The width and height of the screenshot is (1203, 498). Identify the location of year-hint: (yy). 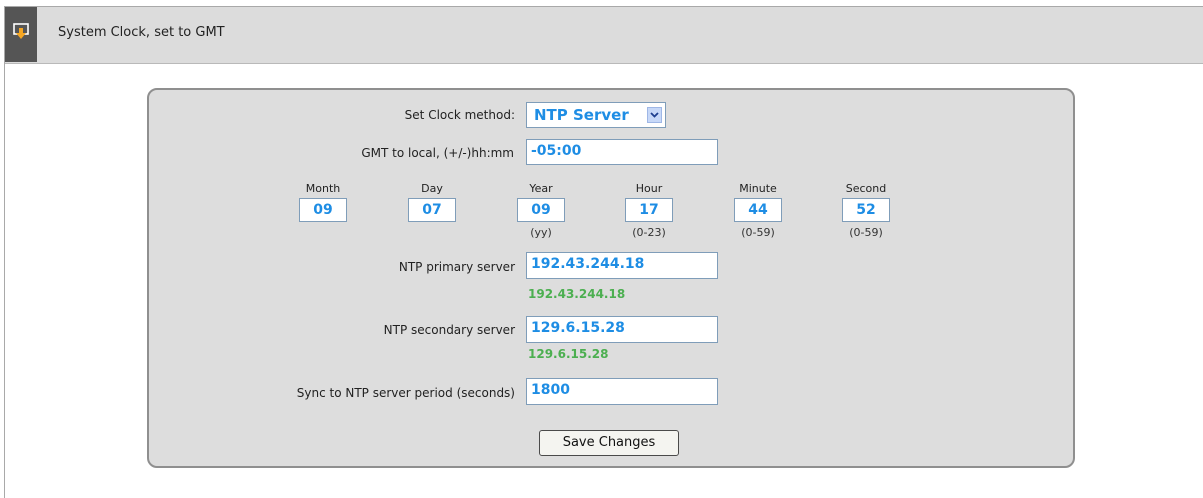
(541, 232).